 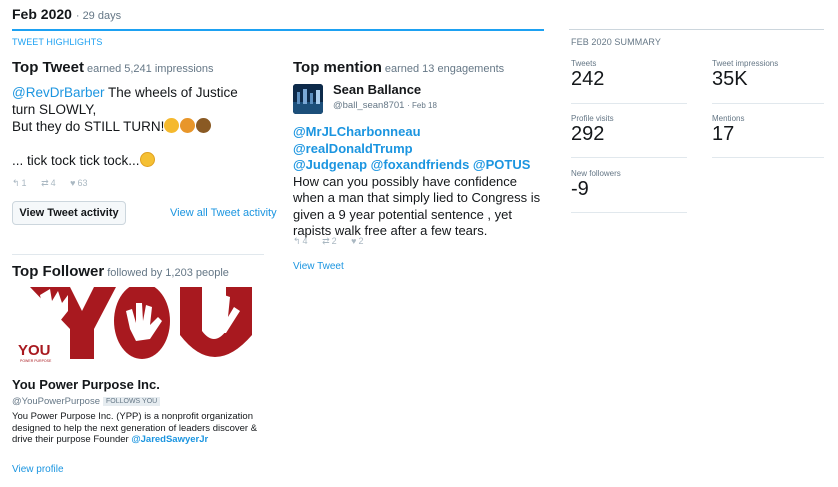 I want to click on top-mention-title: Top mention, so click(x=337, y=67).